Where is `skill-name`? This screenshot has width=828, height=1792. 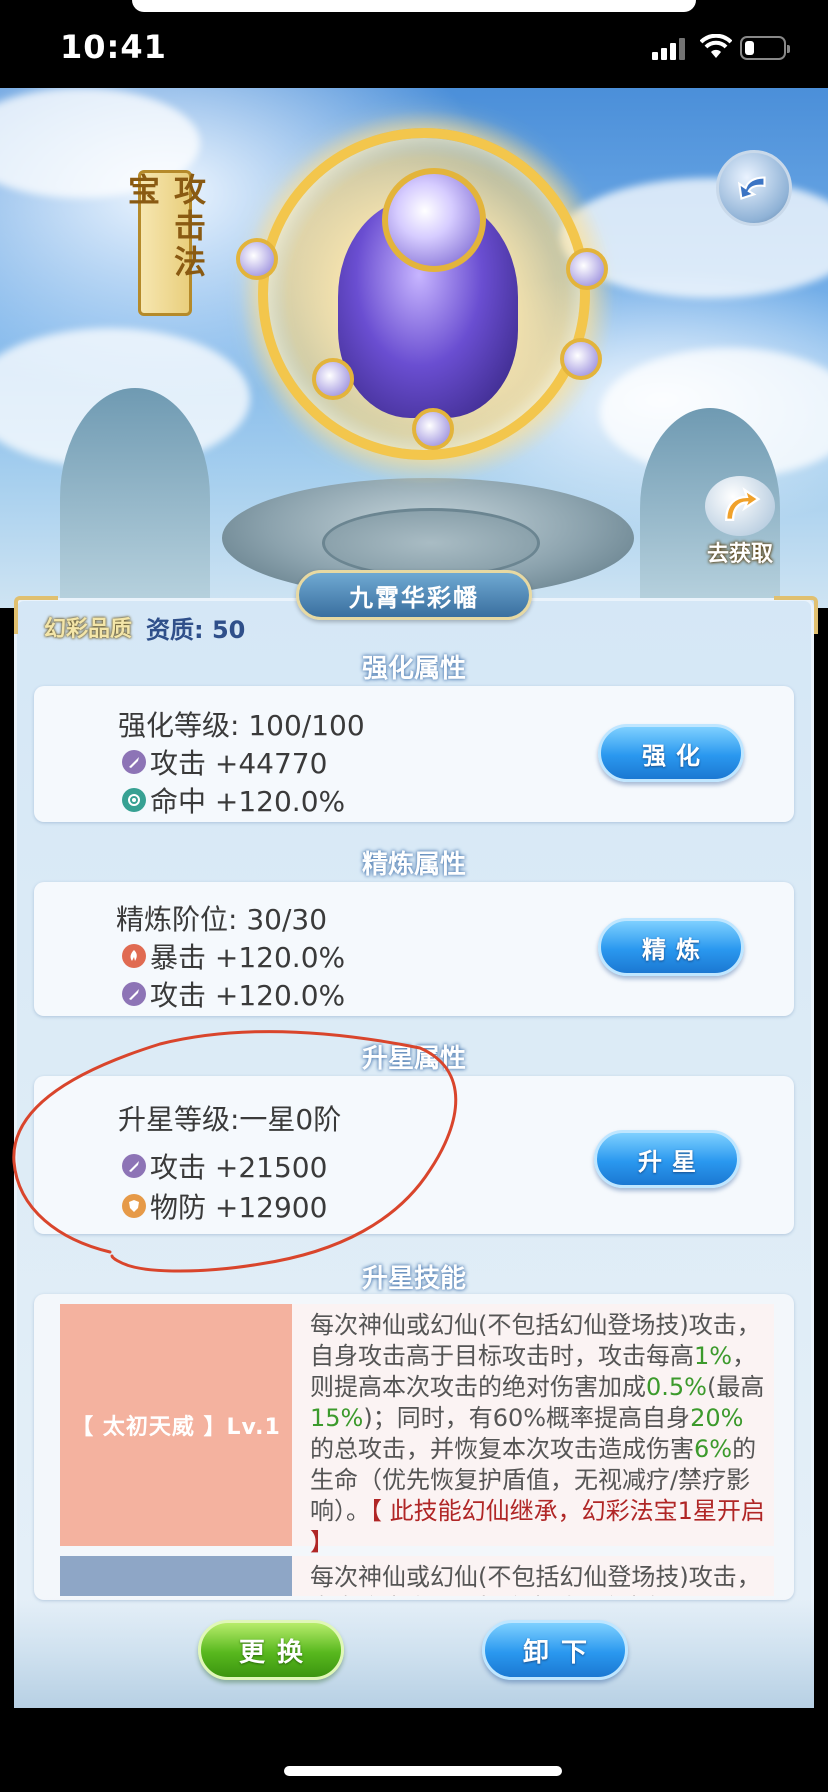 skill-name is located at coordinates (176, 1576).